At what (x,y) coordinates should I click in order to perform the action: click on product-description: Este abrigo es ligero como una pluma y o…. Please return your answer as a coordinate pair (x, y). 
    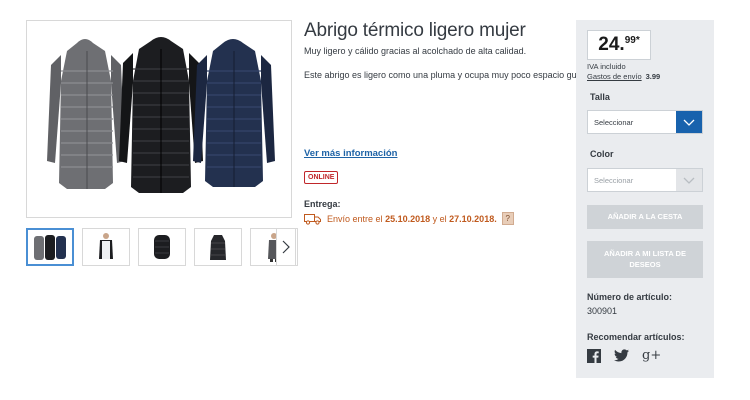
    Looking at the image, I should click on (456, 75).